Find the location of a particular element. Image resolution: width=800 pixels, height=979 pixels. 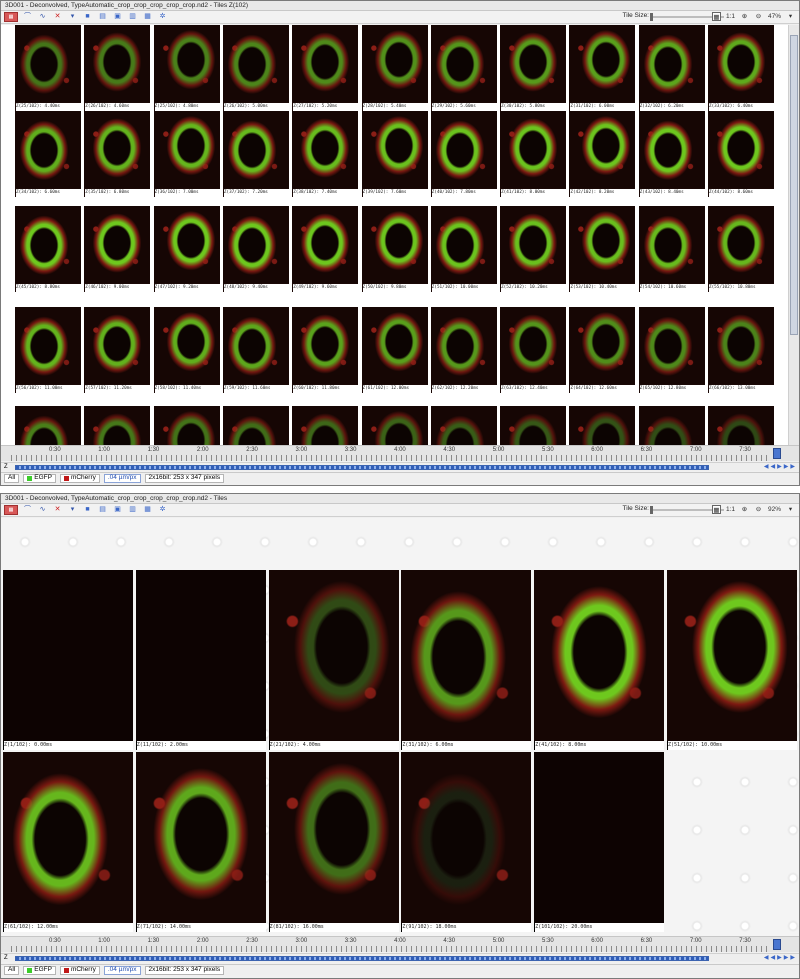

zoom-value: 47% is located at coordinates (774, 16).